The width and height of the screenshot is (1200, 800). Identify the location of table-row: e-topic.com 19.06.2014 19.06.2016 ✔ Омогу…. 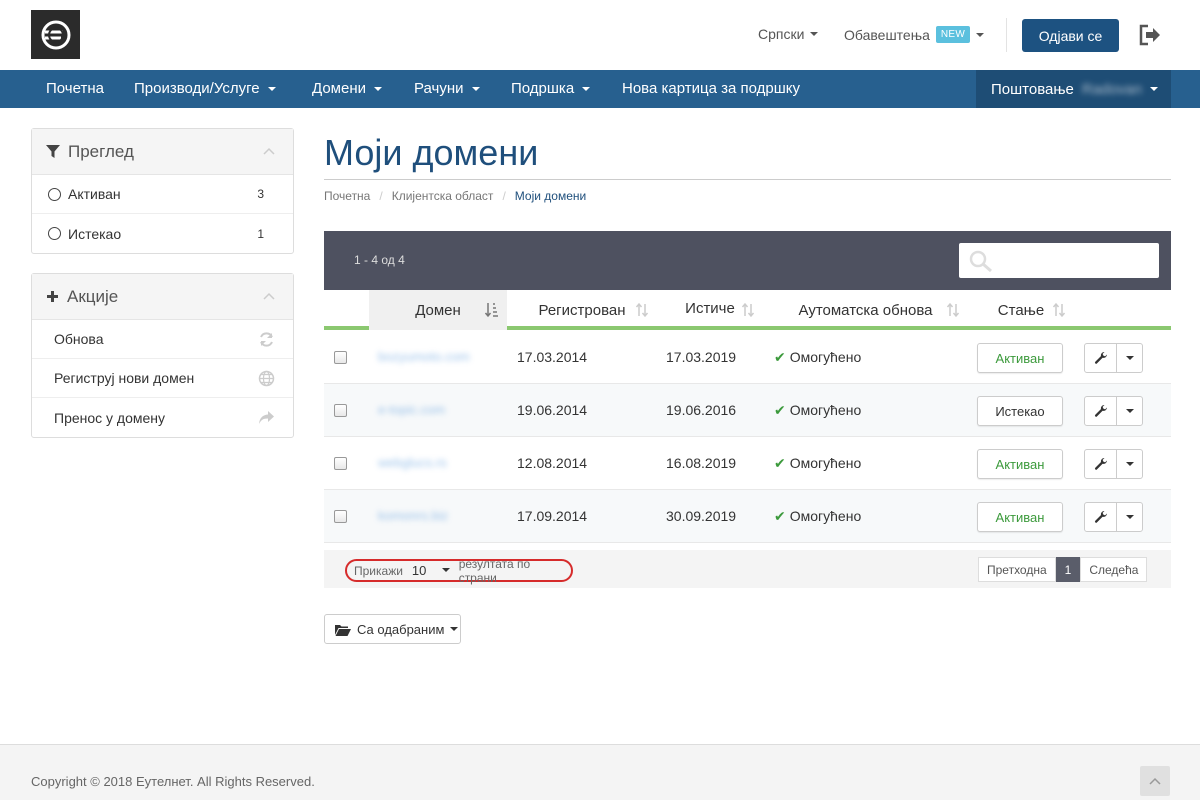
(747, 410).